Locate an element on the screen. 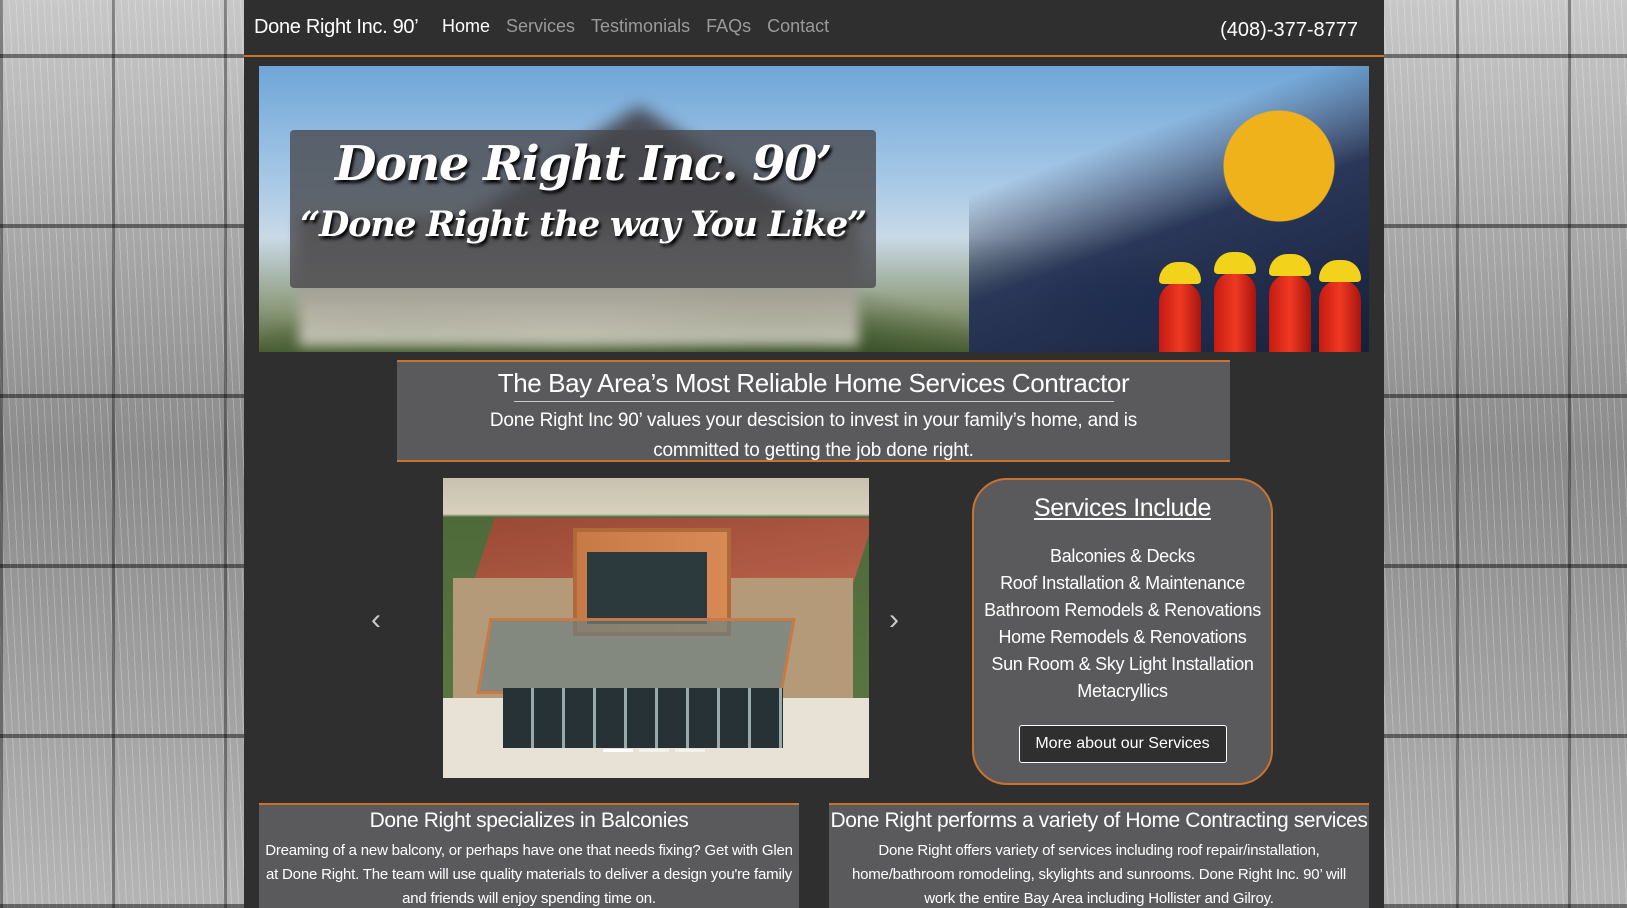  panel-title: Done Right specializes in Balconies is located at coordinates (529, 820).